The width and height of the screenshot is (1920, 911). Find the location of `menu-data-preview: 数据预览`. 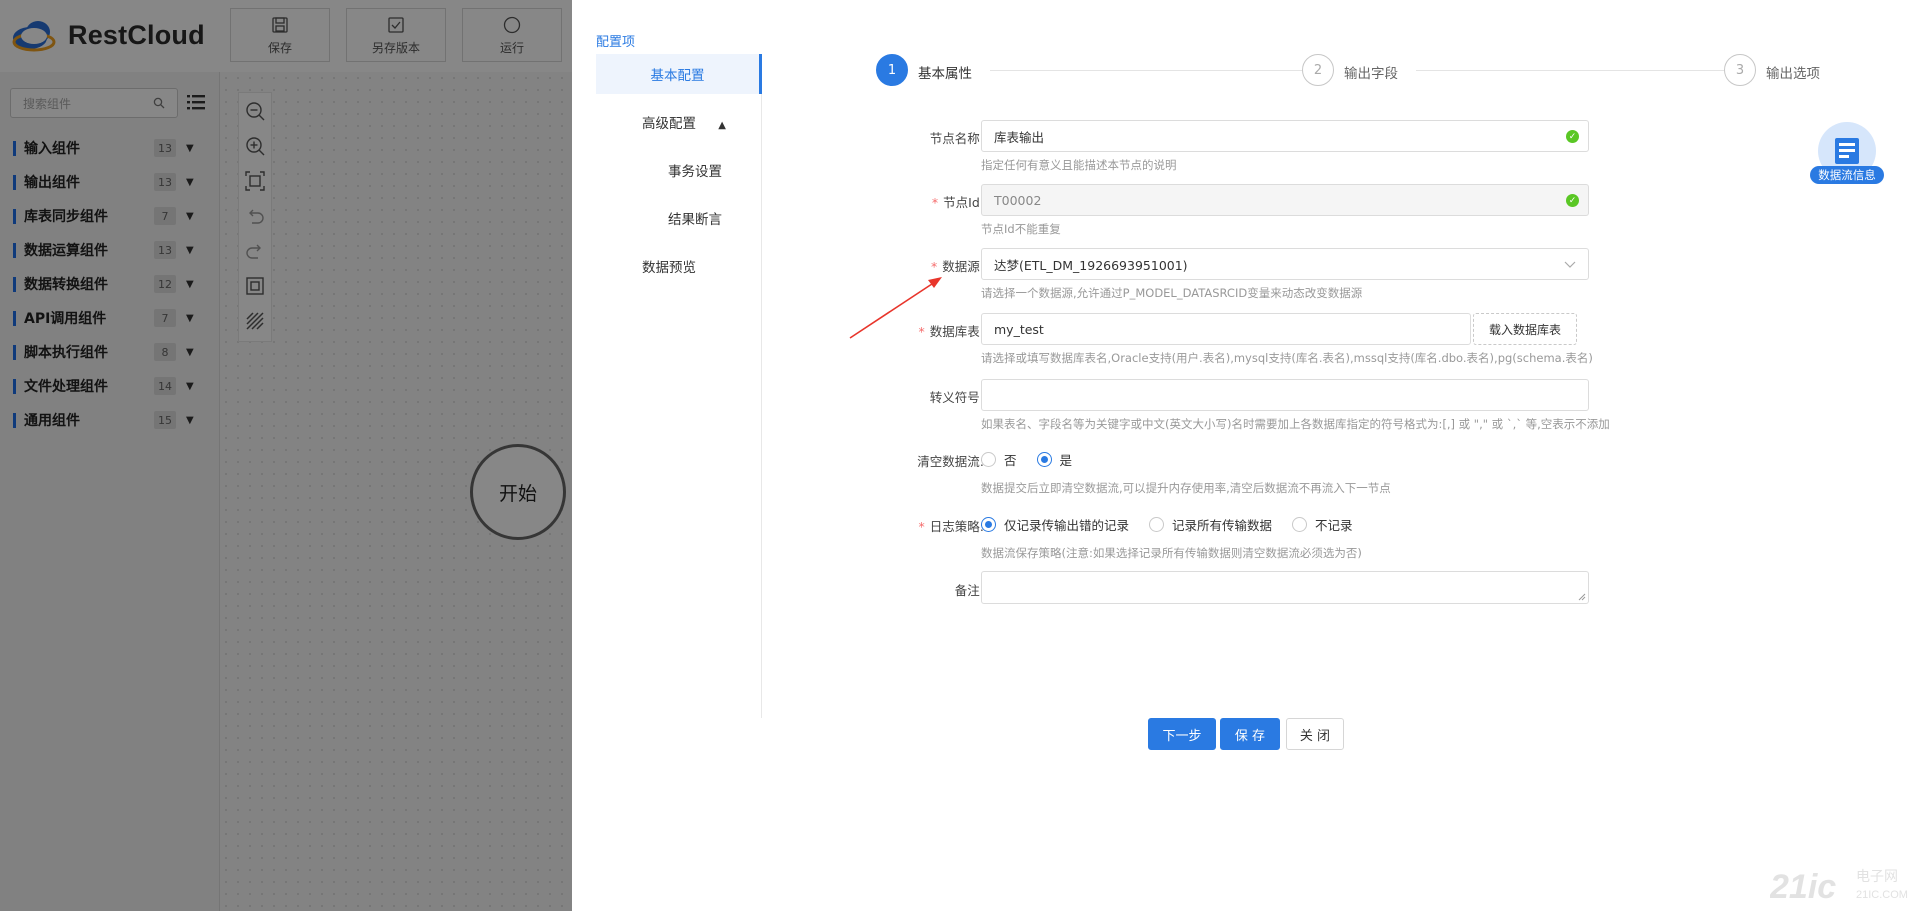

menu-data-preview: 数据预览 is located at coordinates (669, 266).